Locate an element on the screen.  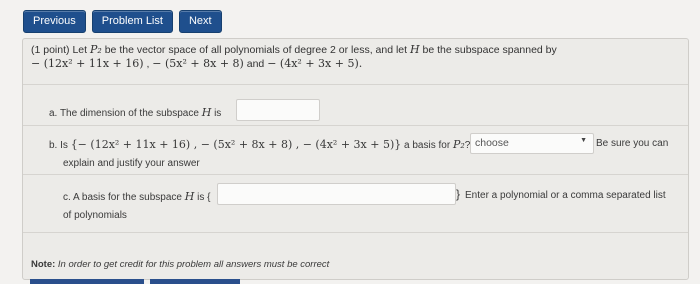
part-a-symbol: H is located at coordinates (206, 112).